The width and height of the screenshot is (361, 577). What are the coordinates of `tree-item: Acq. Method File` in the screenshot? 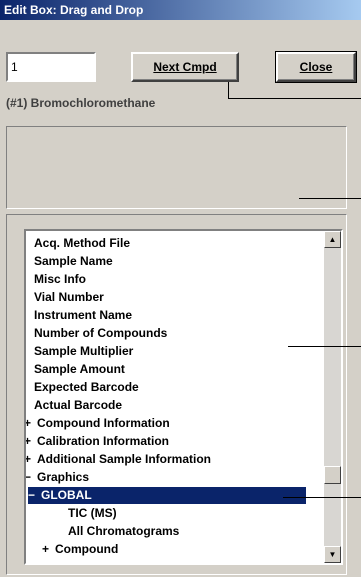 It's located at (82, 243).